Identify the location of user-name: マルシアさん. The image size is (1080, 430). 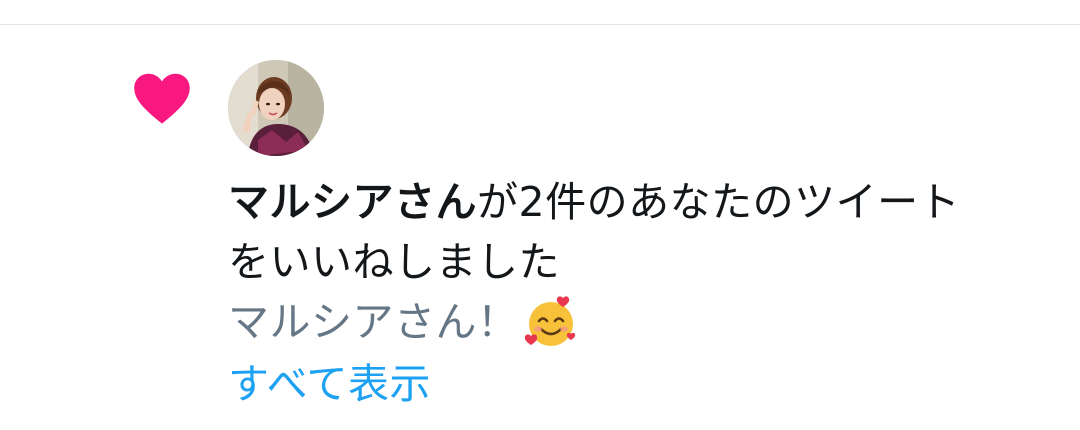
(352, 202).